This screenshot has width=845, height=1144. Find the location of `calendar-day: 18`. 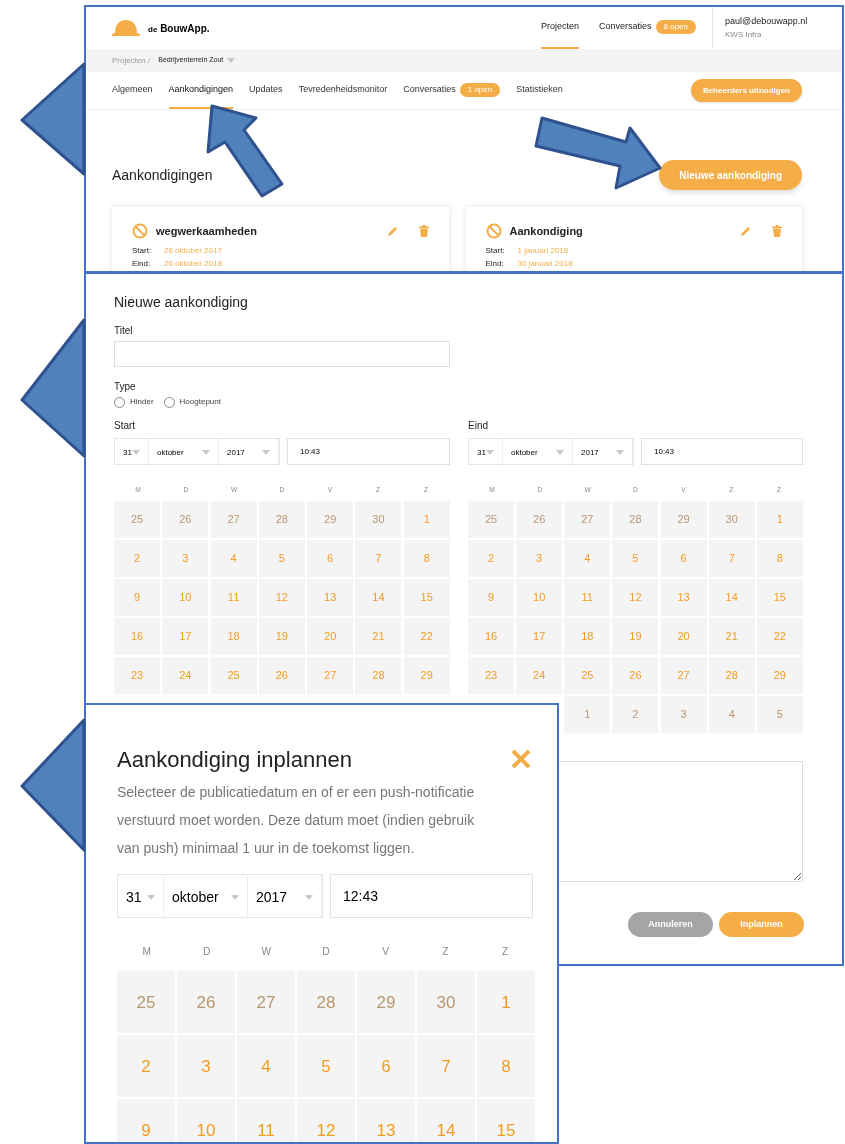

calendar-day: 18 is located at coordinates (587, 636).